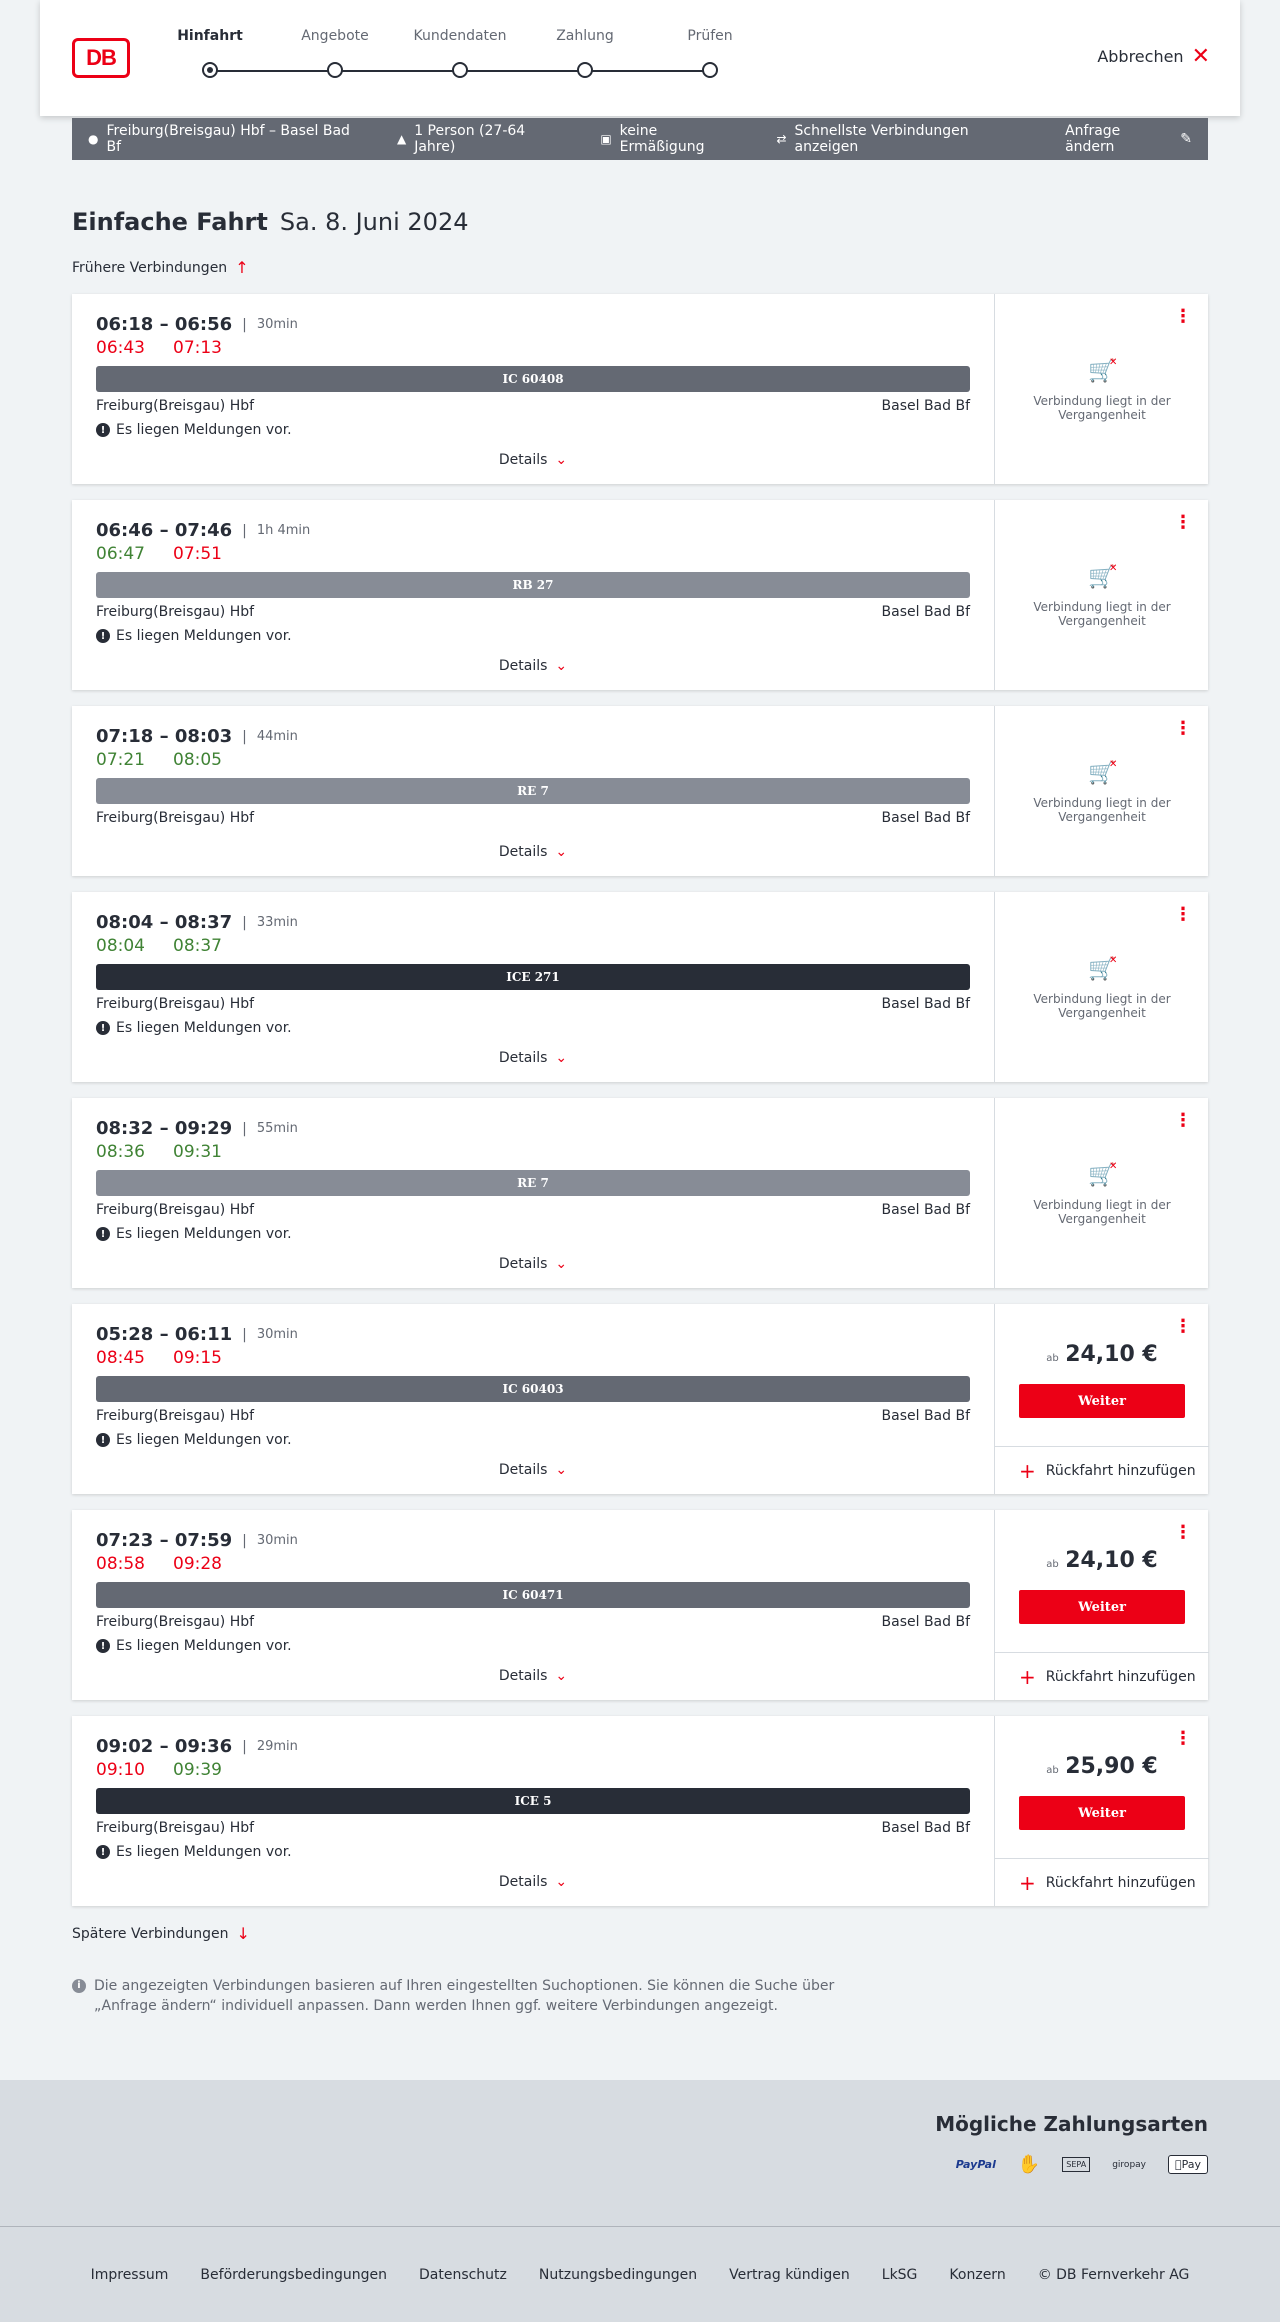 The width and height of the screenshot is (1280, 2322). I want to click on step-angebote: Angebote, so click(335, 53).